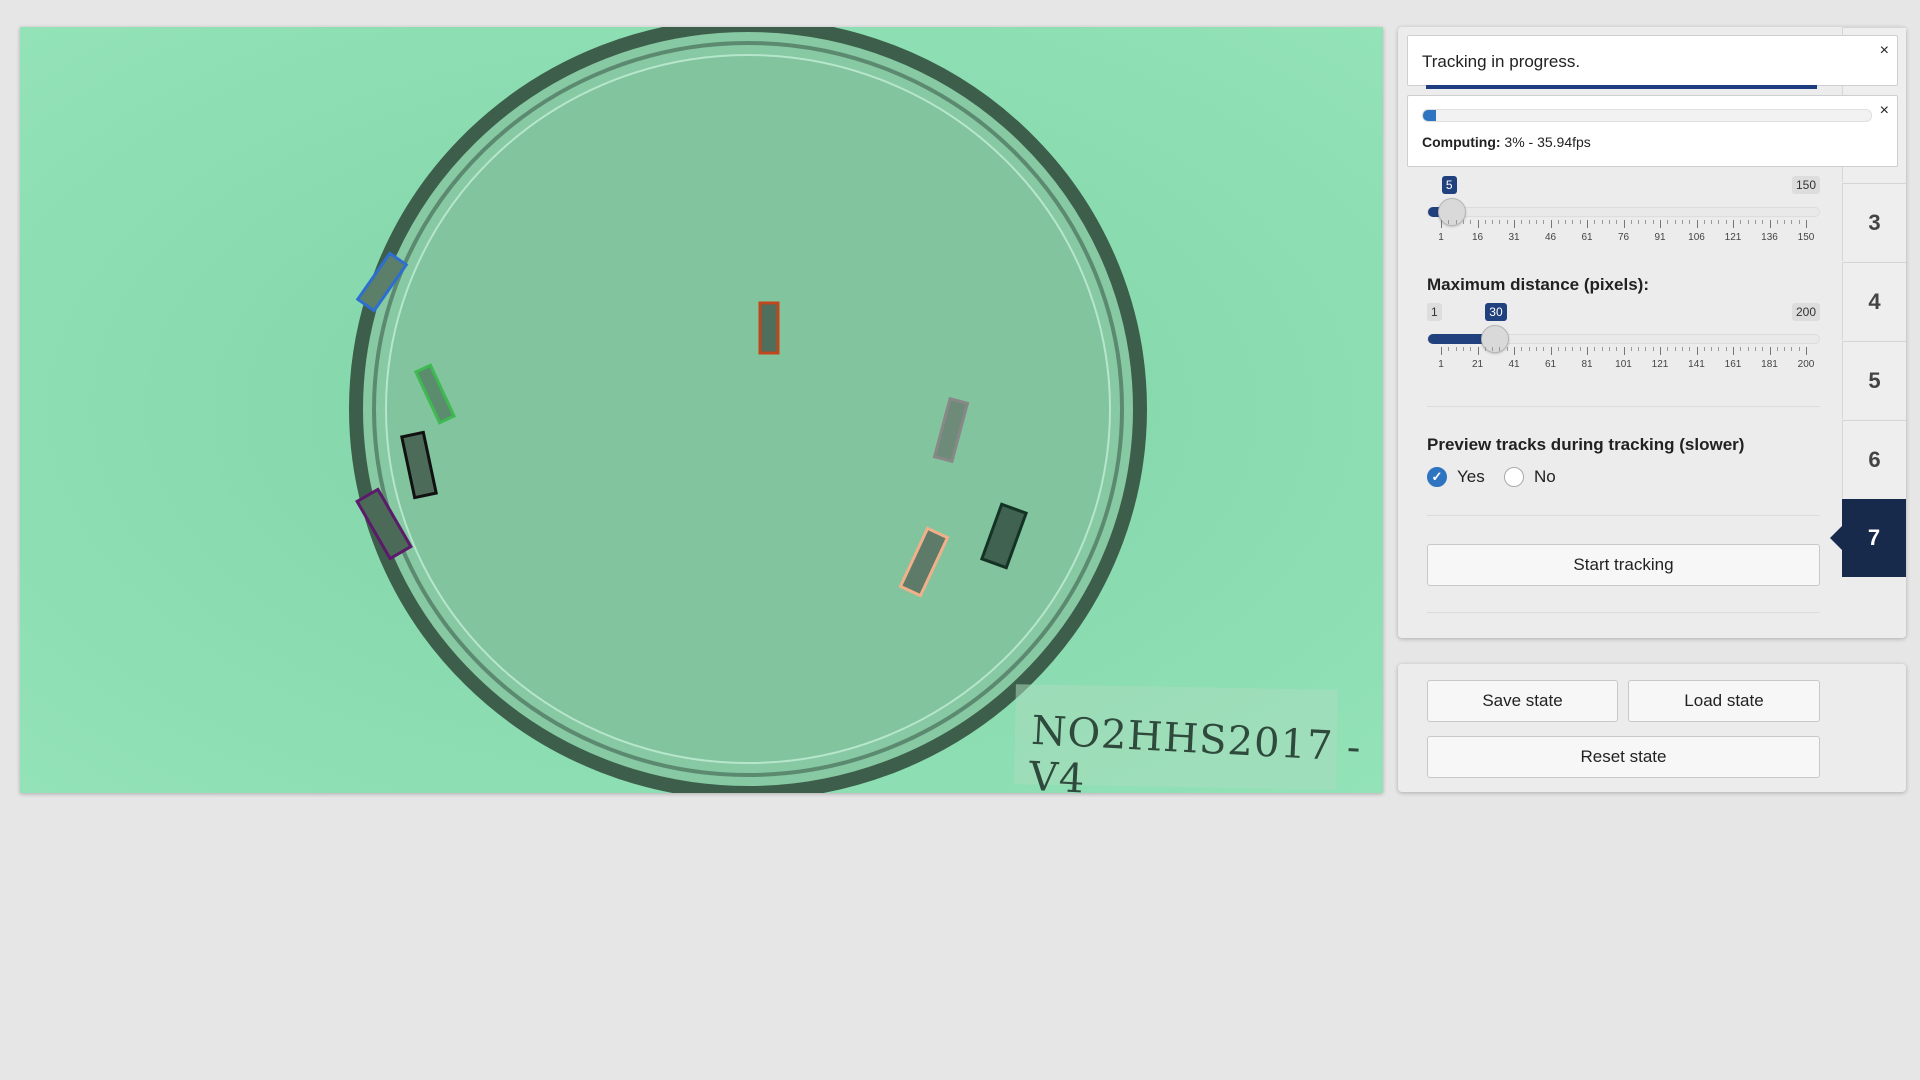 This screenshot has height=1080, width=1920. What do you see at coordinates (1874, 380) in the screenshot?
I see `tab-step-5: 5` at bounding box center [1874, 380].